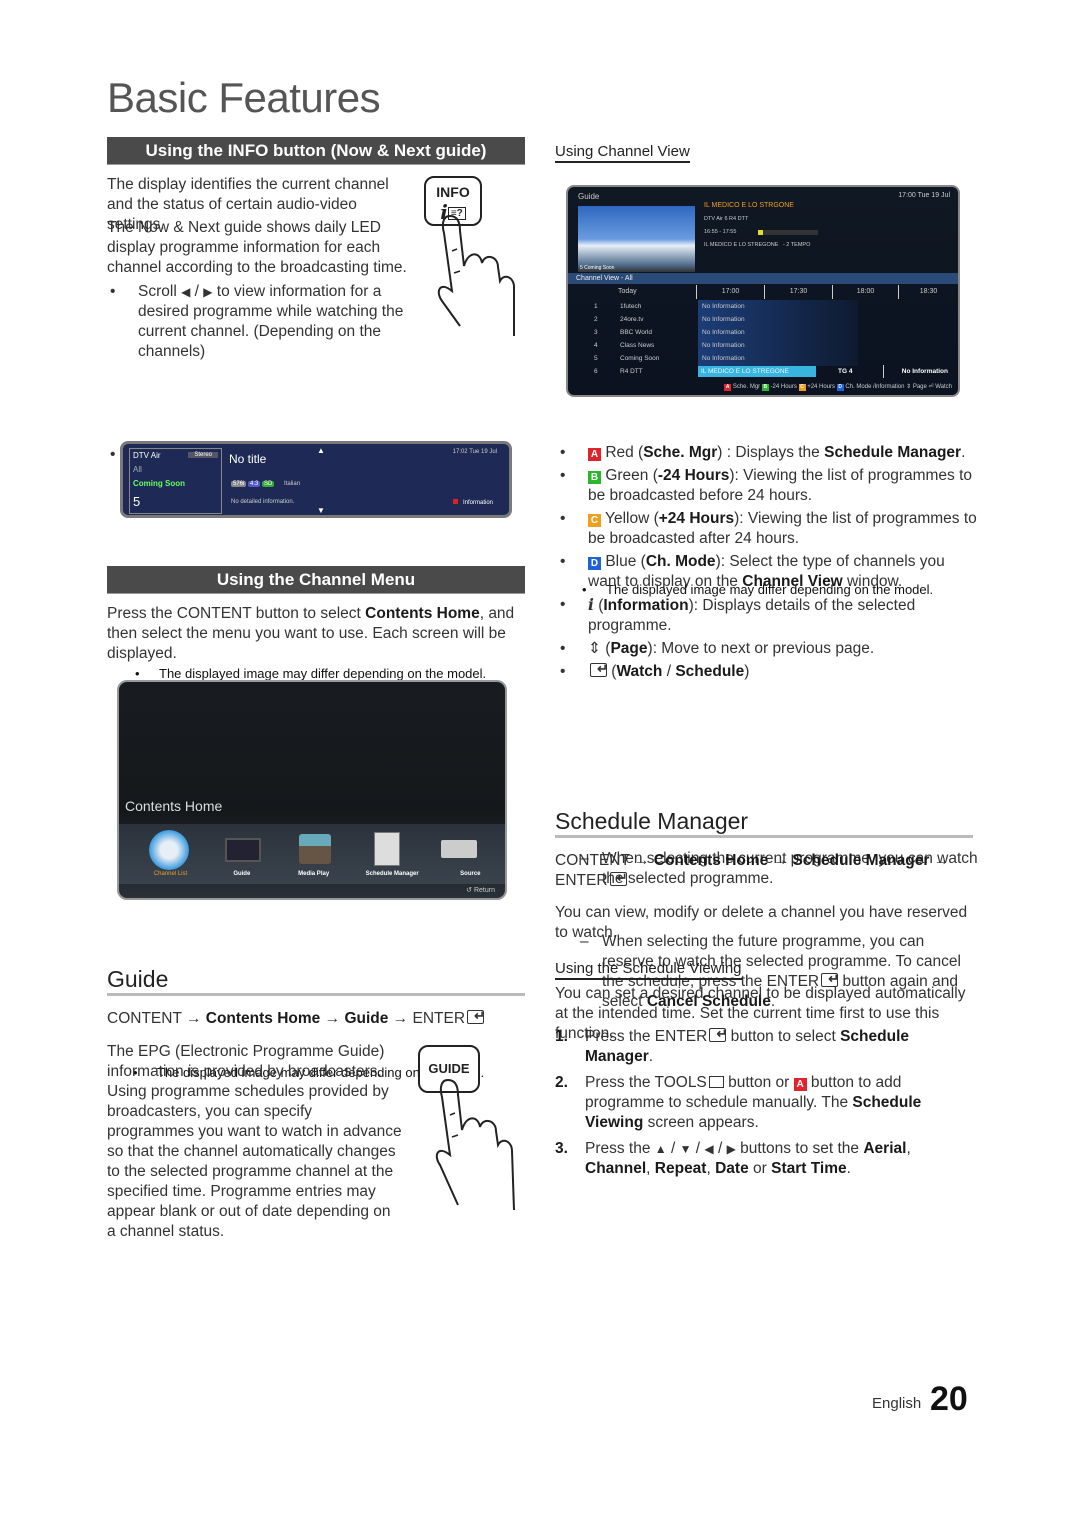  I want to click on channel-program-later: No Information, so click(915, 371).